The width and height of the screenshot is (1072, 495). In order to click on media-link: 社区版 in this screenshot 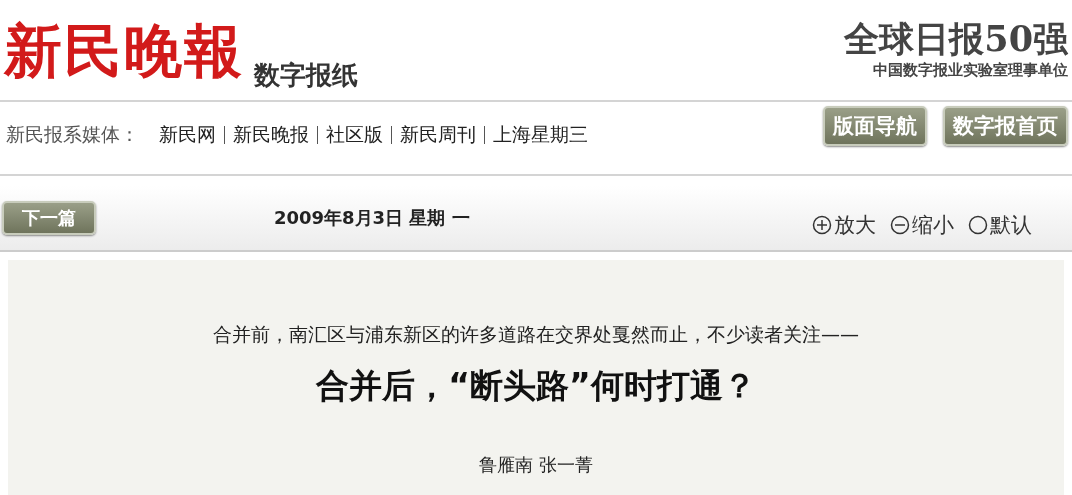, I will do `click(354, 135)`.